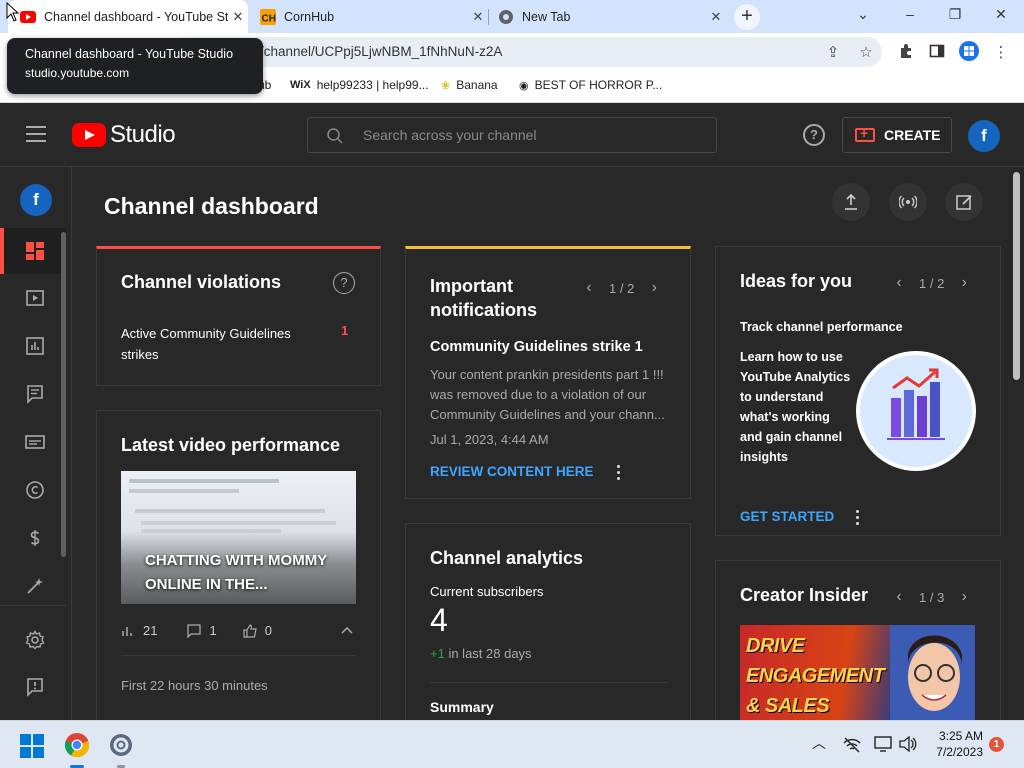 The width and height of the screenshot is (1024, 768). What do you see at coordinates (506, 17) in the screenshot?
I see `chrome-favicon-icon` at bounding box center [506, 17].